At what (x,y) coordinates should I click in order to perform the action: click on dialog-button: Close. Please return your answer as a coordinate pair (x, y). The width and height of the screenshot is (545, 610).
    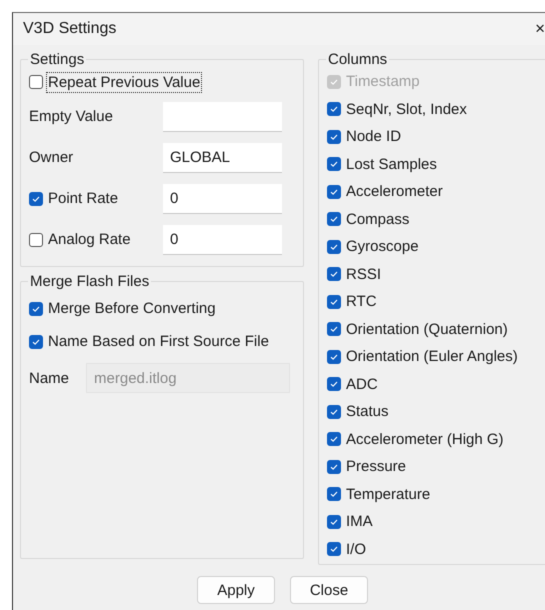
    Looking at the image, I should click on (329, 590).